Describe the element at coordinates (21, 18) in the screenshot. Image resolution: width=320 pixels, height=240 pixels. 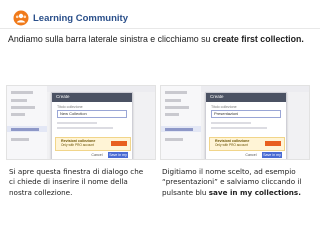
I see `learning-community-logo-icon` at that location.